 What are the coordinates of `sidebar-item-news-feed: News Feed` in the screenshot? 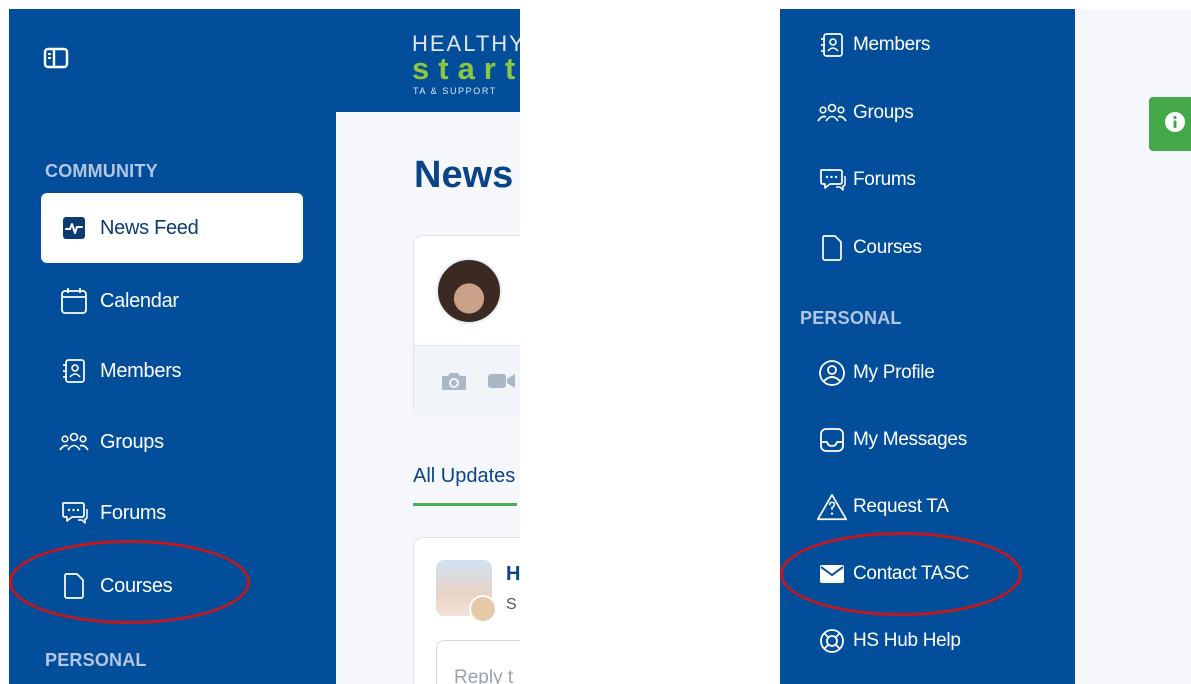 It's located at (172, 228).